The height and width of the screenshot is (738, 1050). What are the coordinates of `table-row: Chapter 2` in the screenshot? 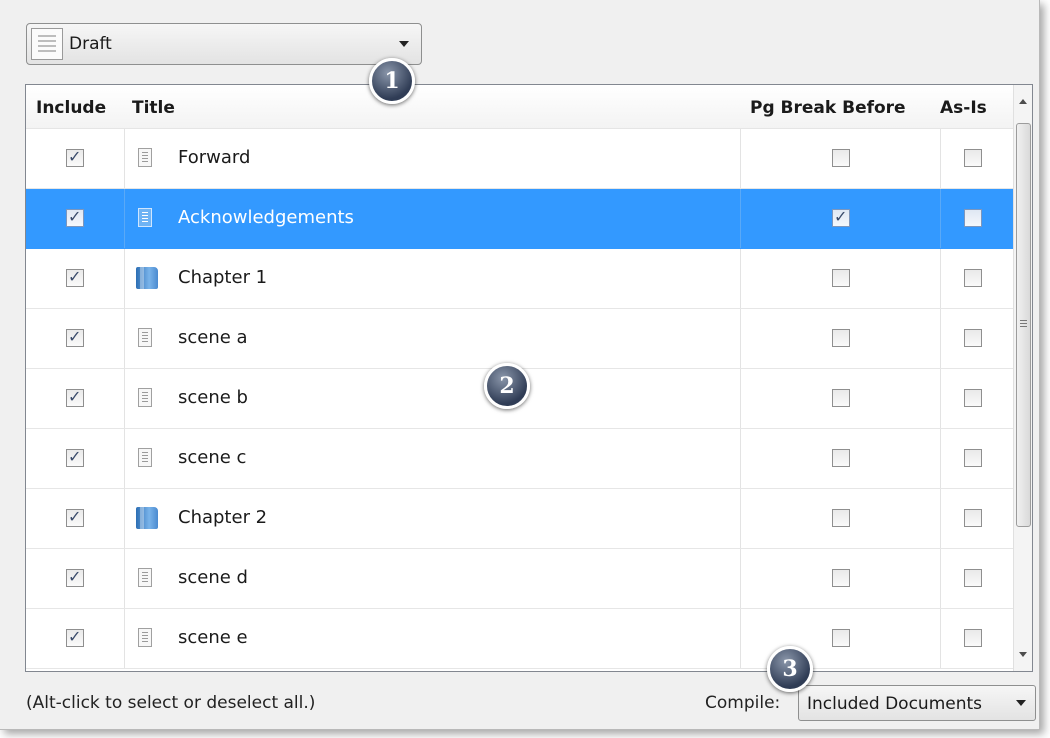 It's located at (520, 519).